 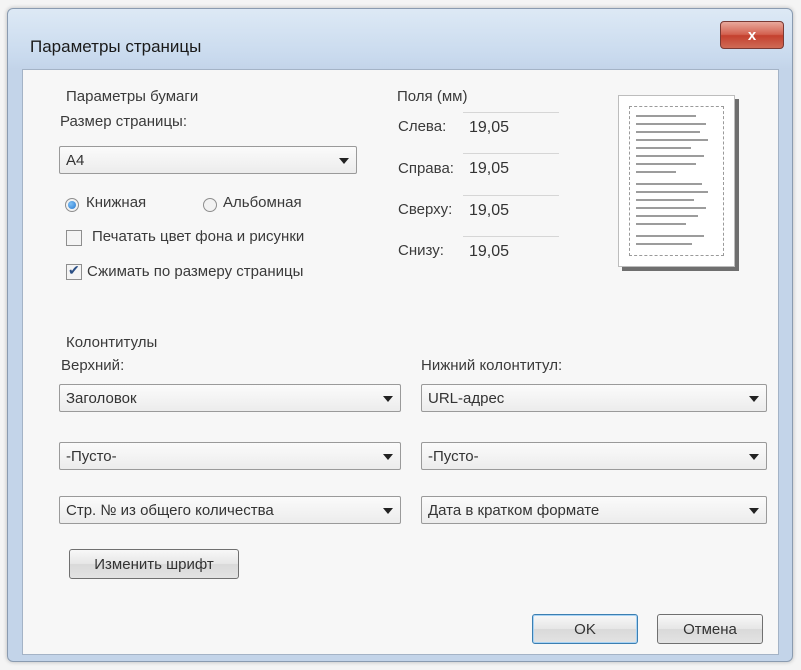 What do you see at coordinates (585, 629) in the screenshot?
I see `ok-button: OK` at bounding box center [585, 629].